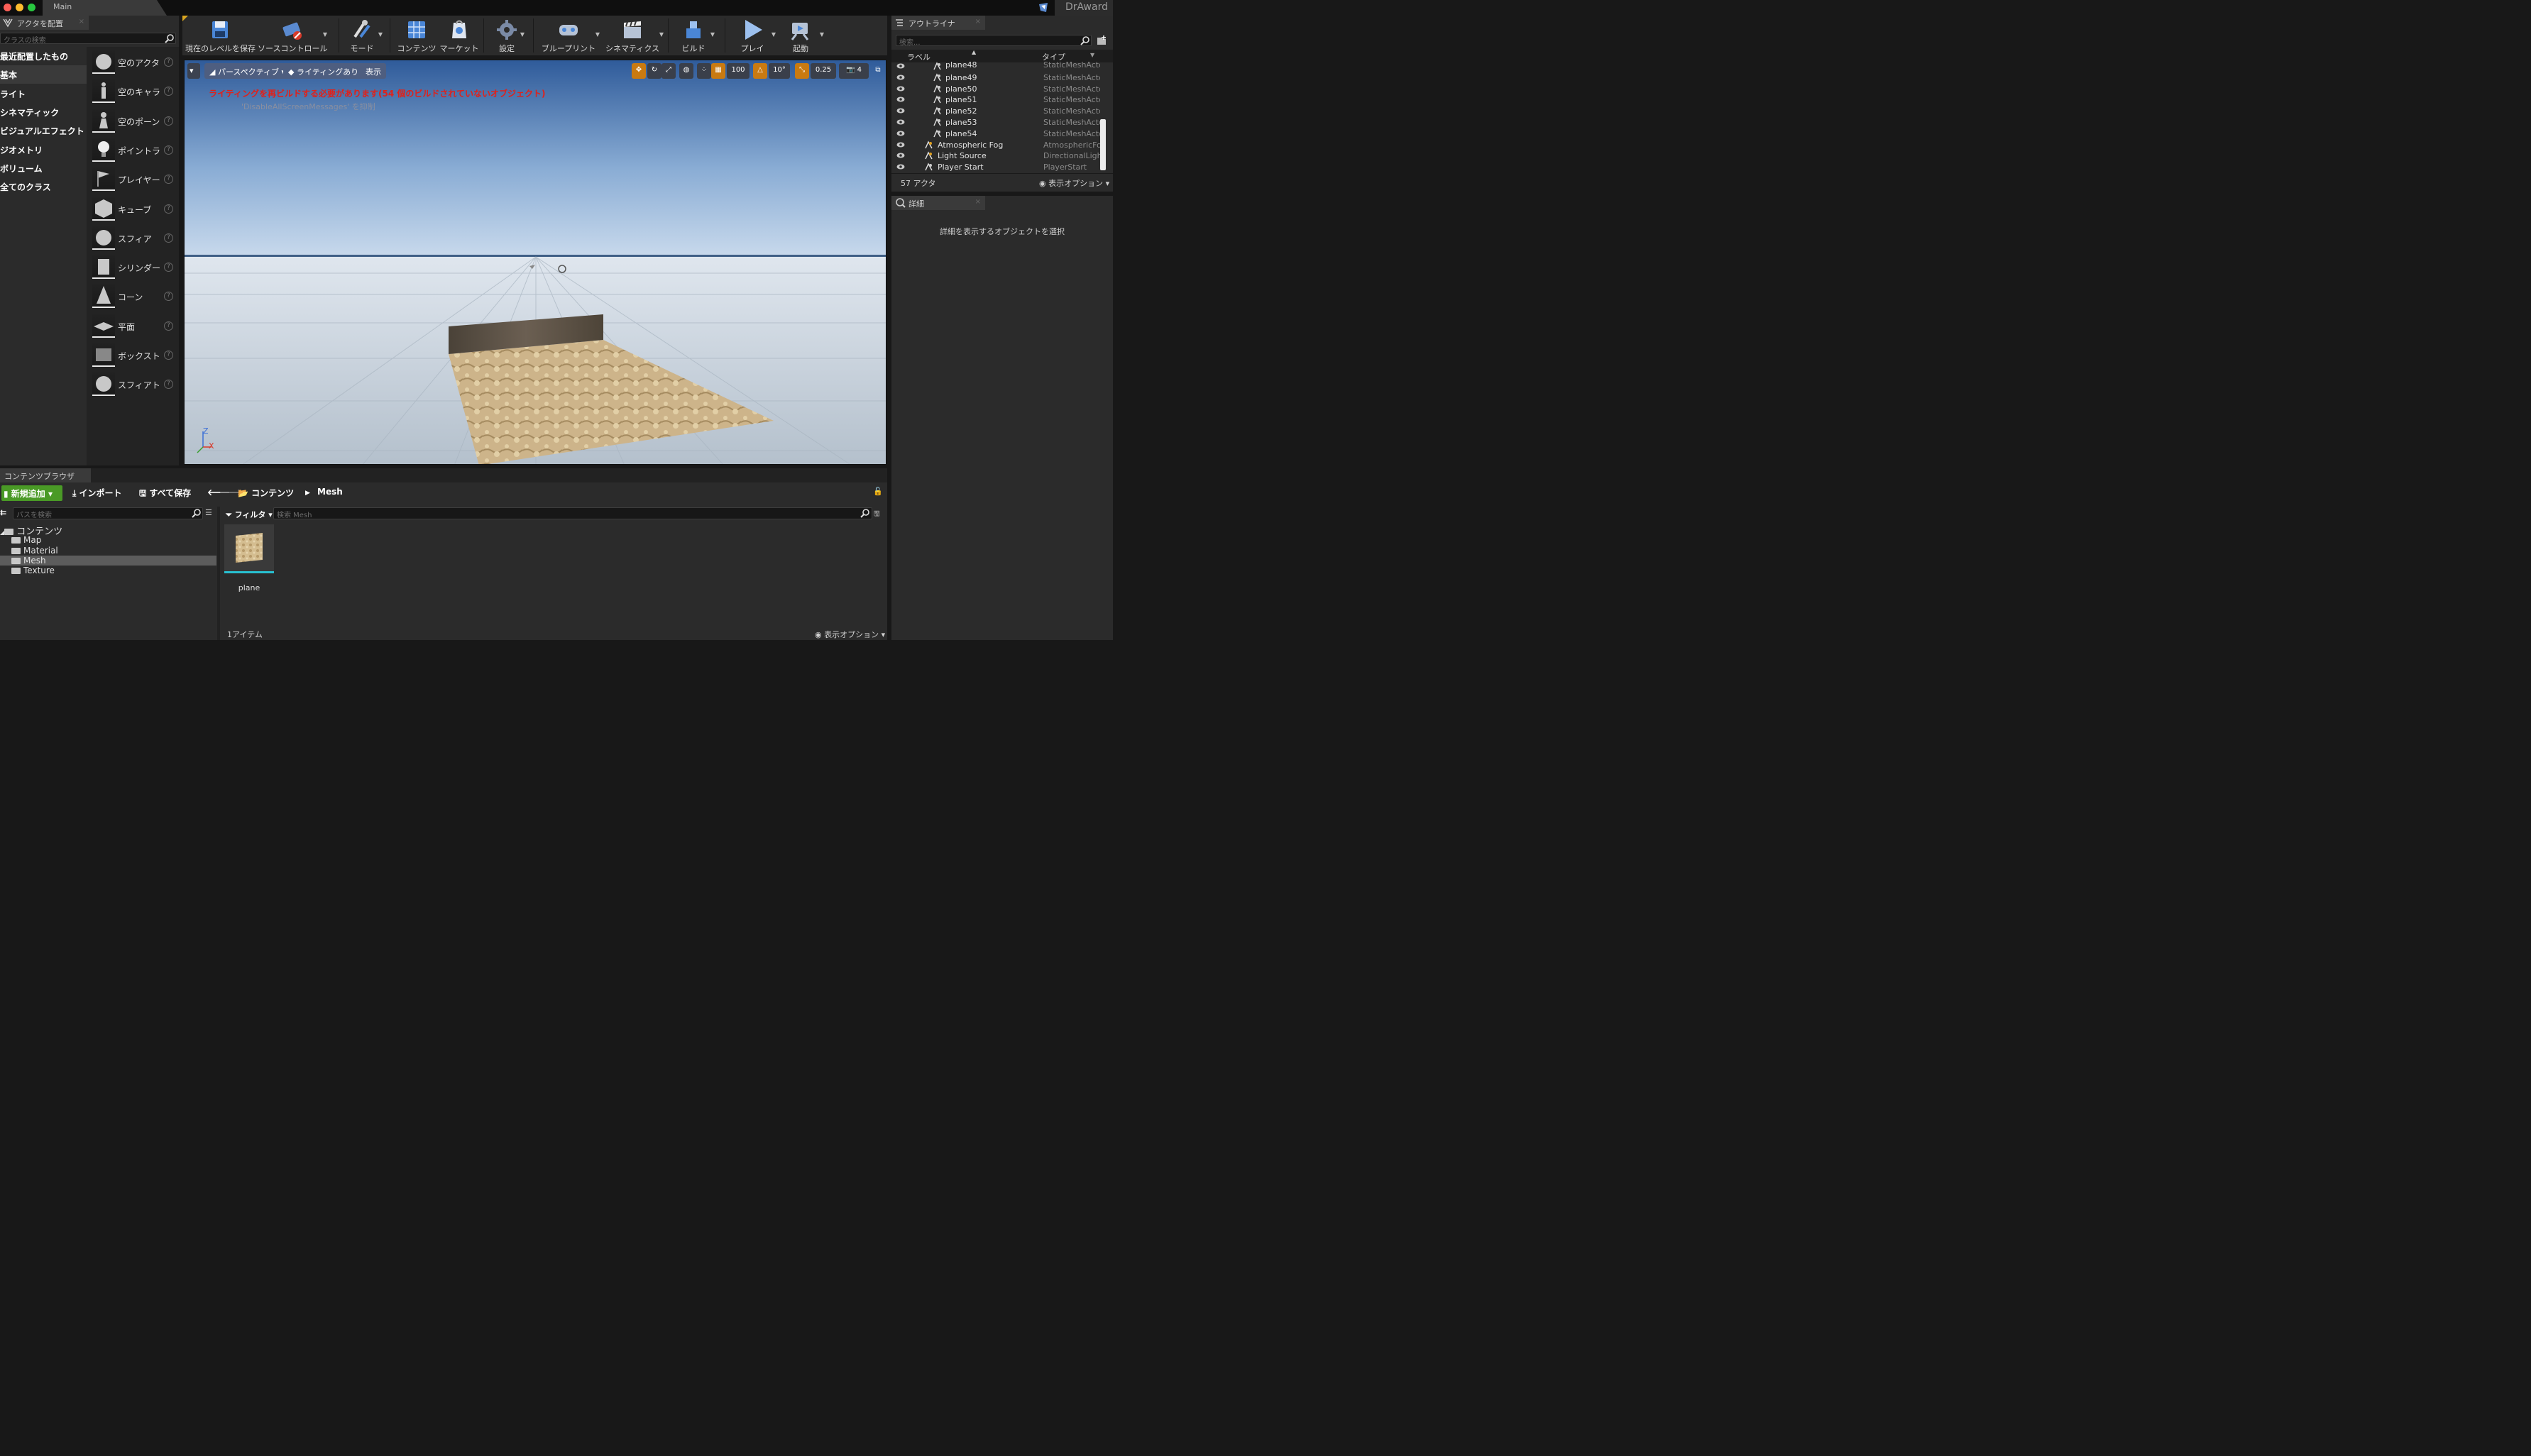 This screenshot has height=1456, width=2531. What do you see at coordinates (132, 150) in the screenshot?
I see `actor-item: ポイントライト?` at bounding box center [132, 150].